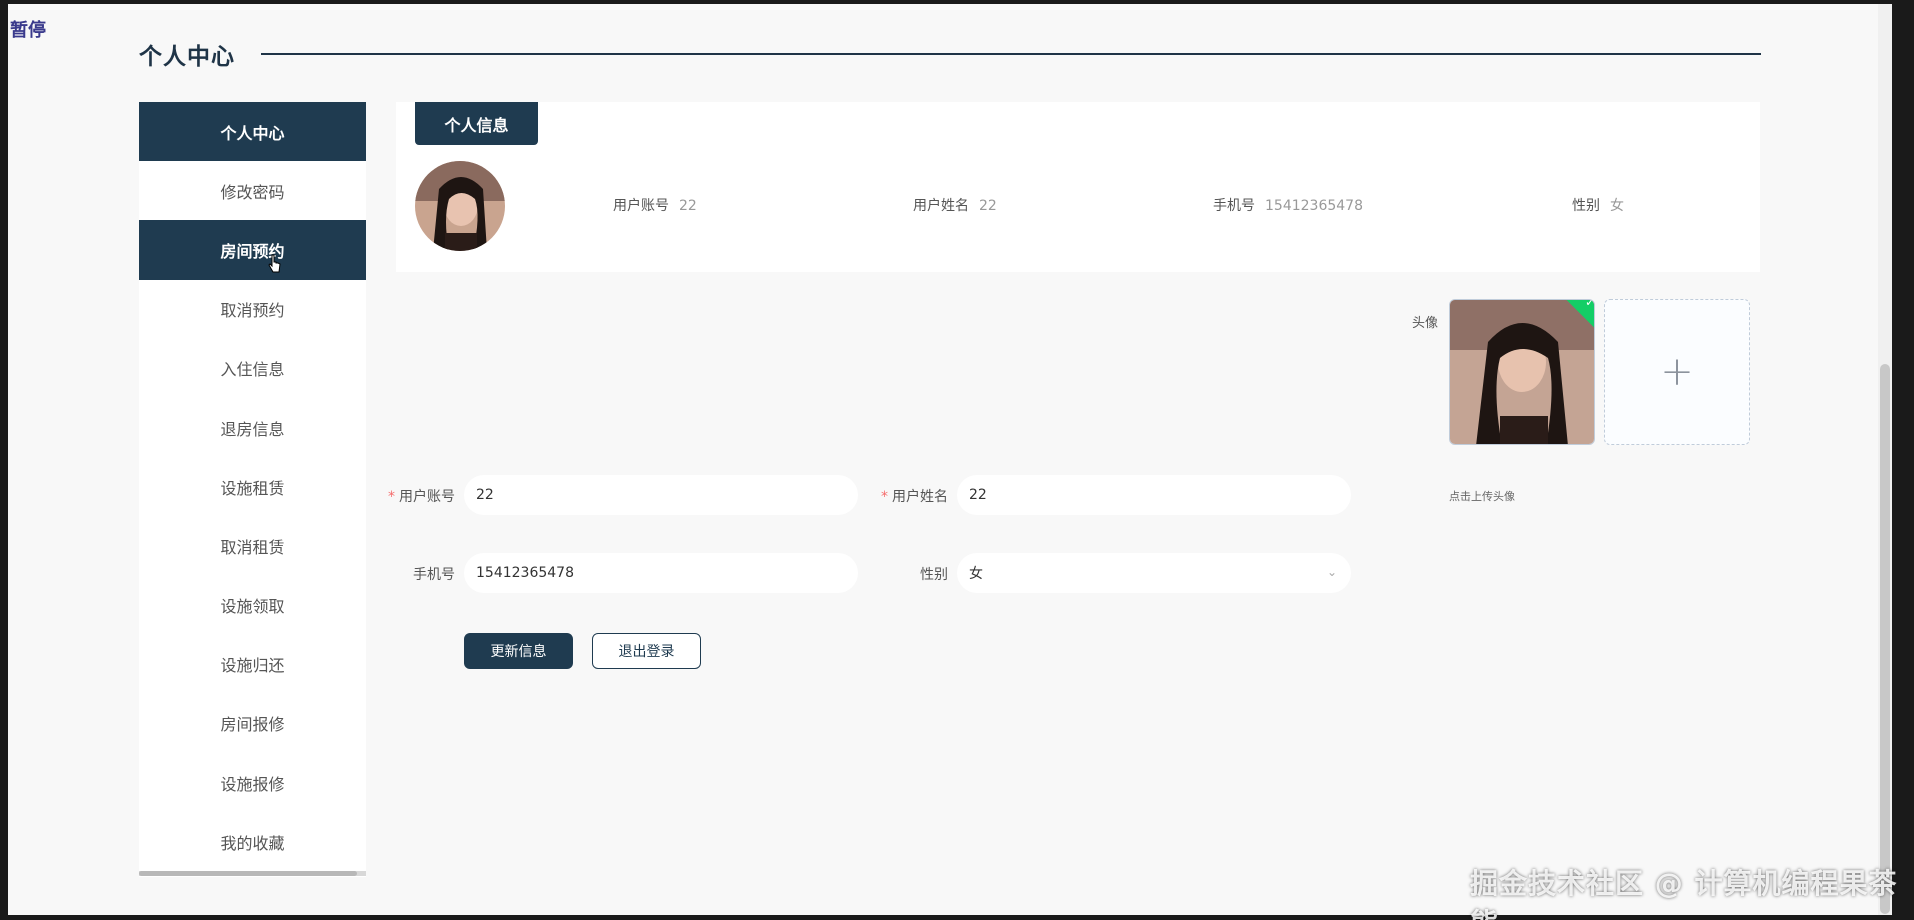  Describe the element at coordinates (427, 497) in the screenshot. I see `account-label-text: 用户账号` at that location.